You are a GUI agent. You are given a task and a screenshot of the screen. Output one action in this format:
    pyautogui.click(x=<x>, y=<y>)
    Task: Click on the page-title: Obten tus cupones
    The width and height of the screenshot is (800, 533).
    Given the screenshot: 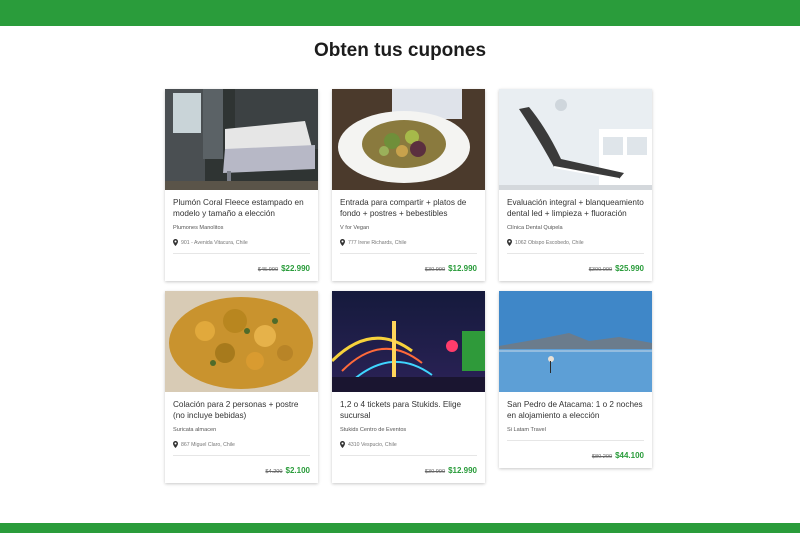 What is the action you would take?
    pyautogui.click(x=400, y=50)
    